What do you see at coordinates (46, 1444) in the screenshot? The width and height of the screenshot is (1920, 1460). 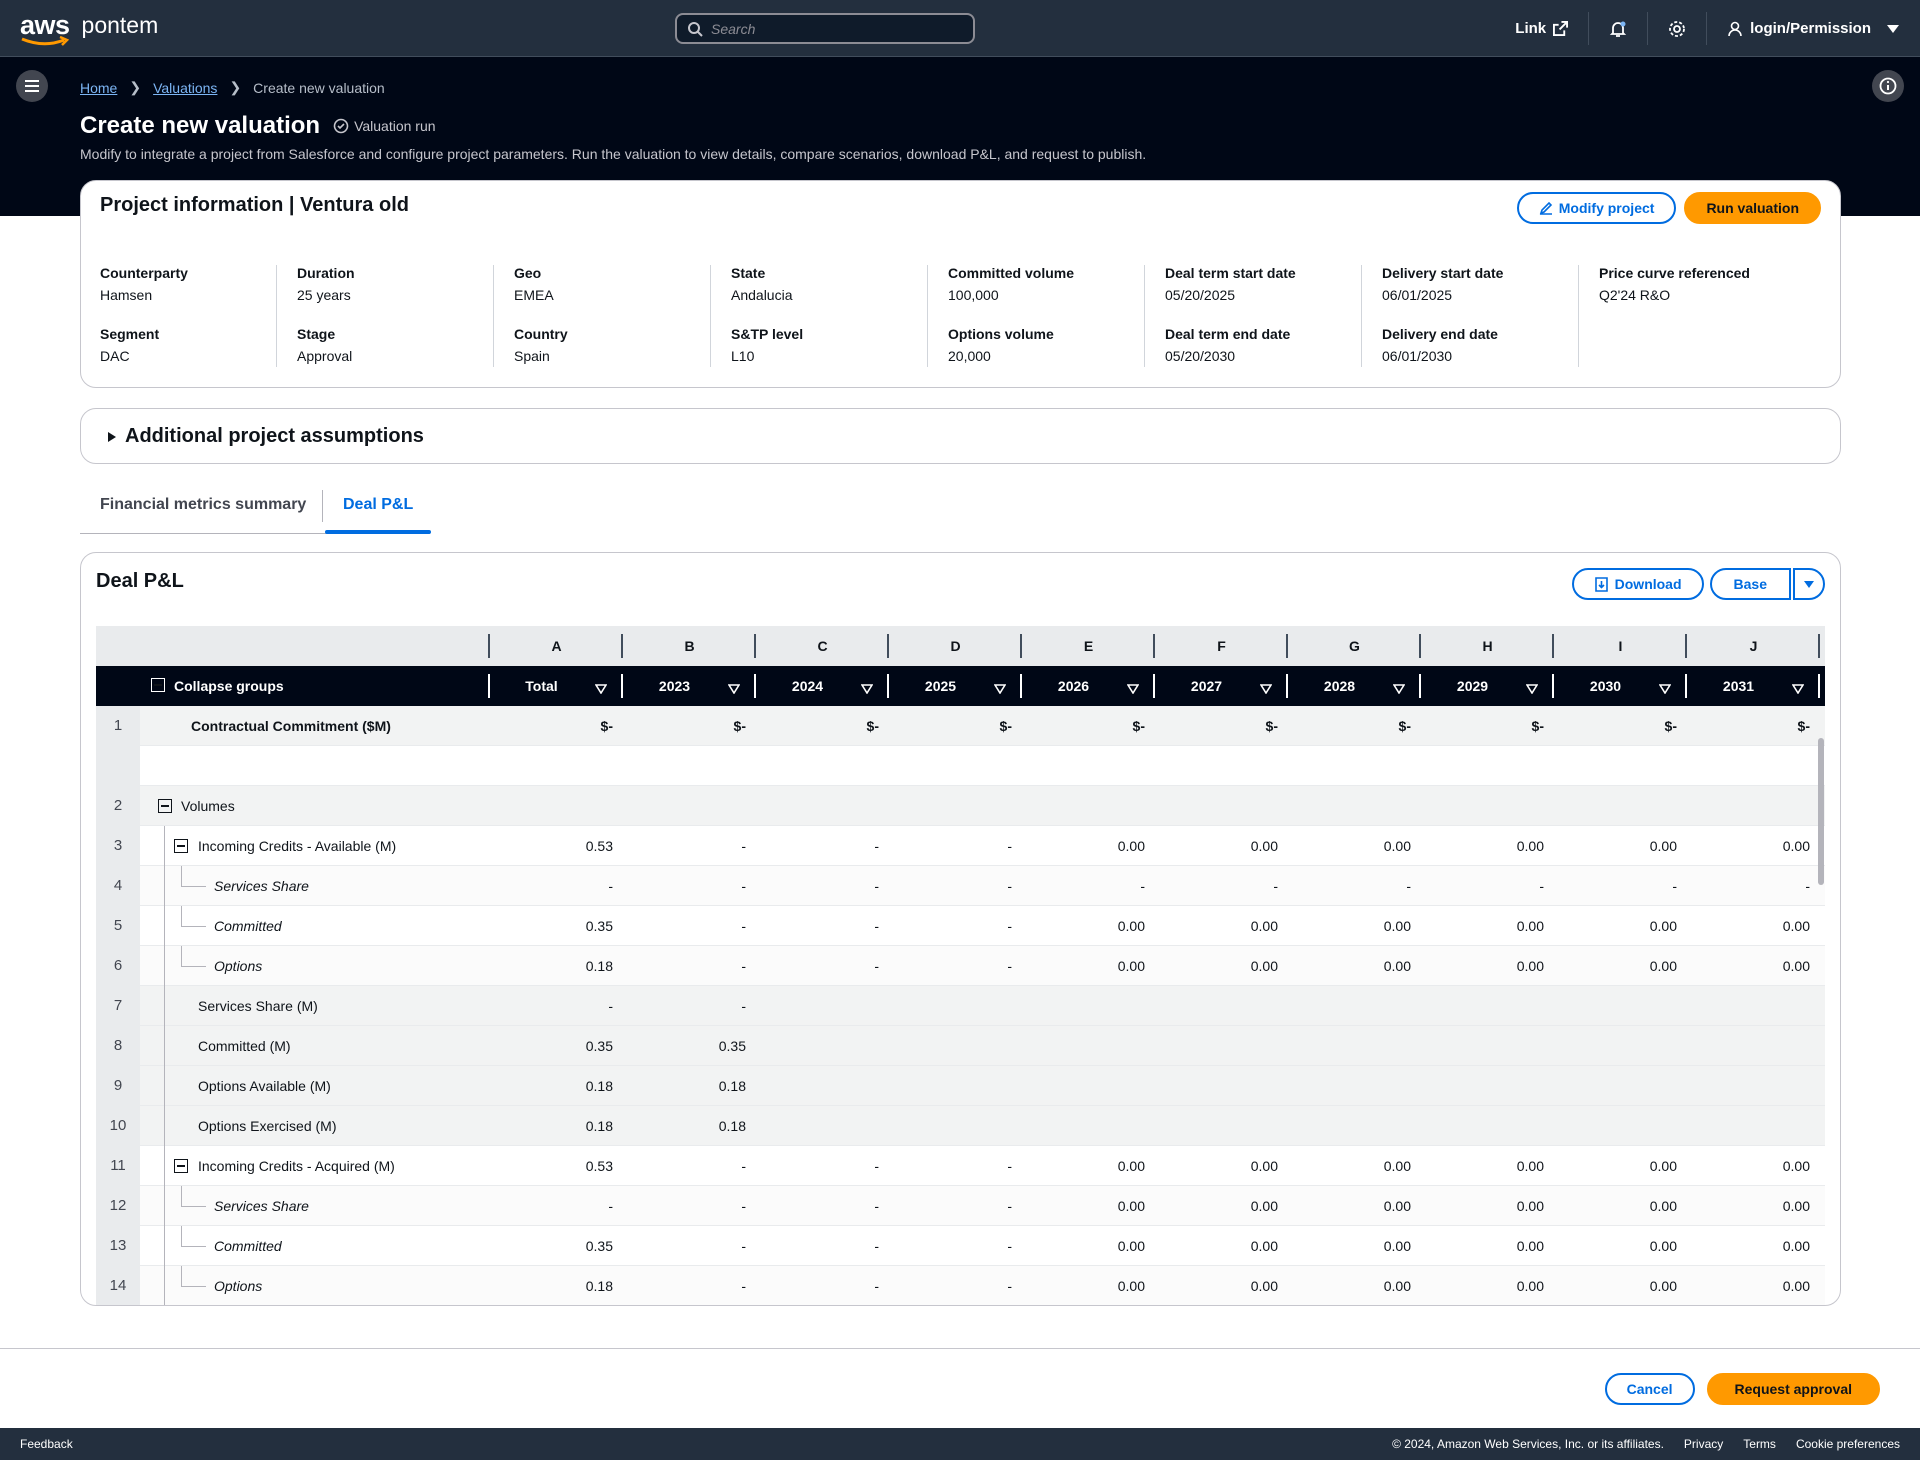 I see `feedback-link: Feedback` at bounding box center [46, 1444].